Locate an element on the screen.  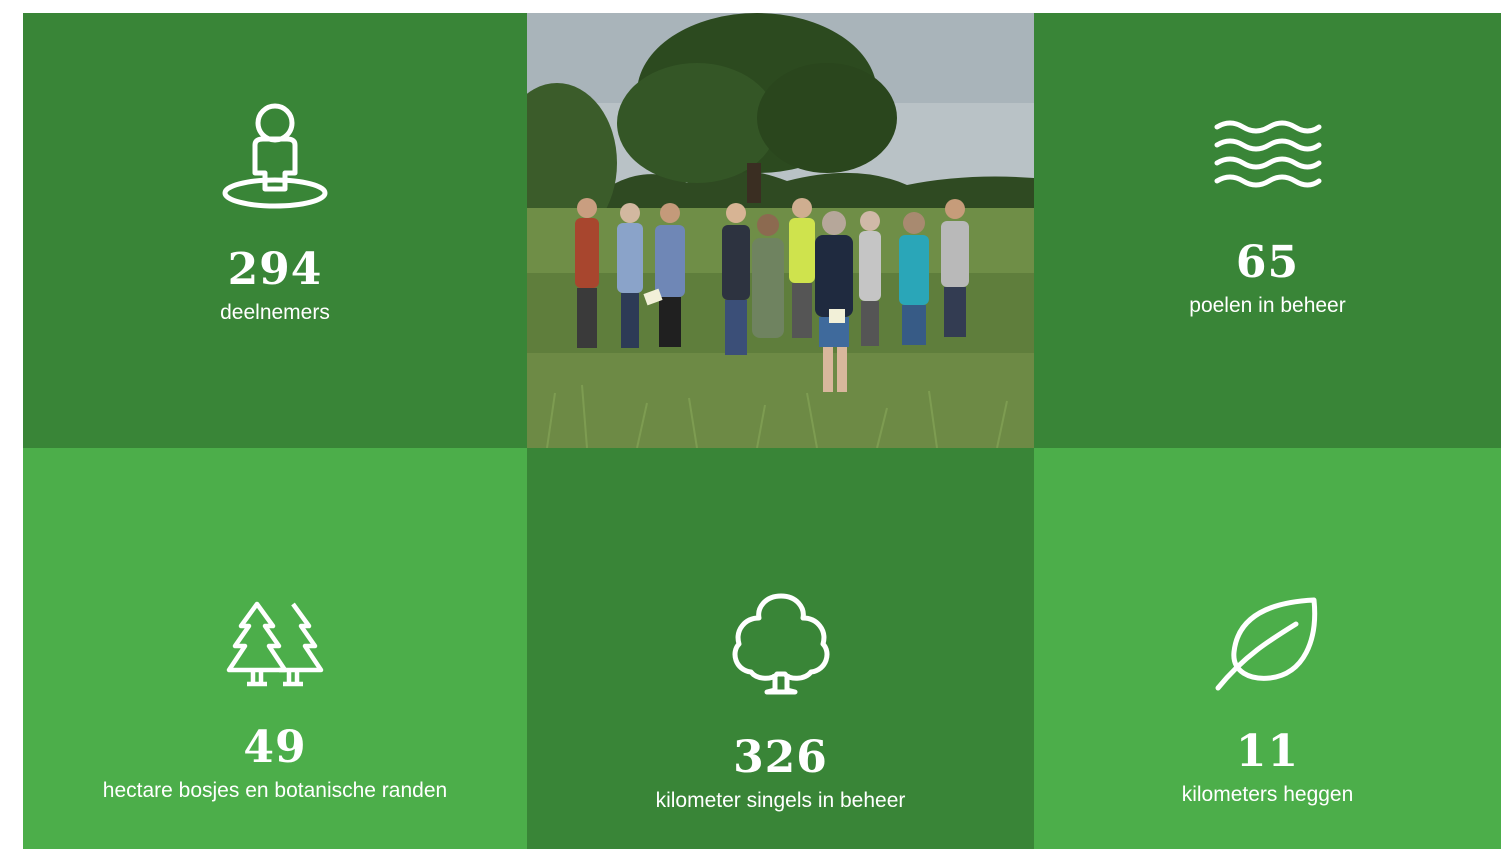
participants-count: 294 is located at coordinates (275, 269).